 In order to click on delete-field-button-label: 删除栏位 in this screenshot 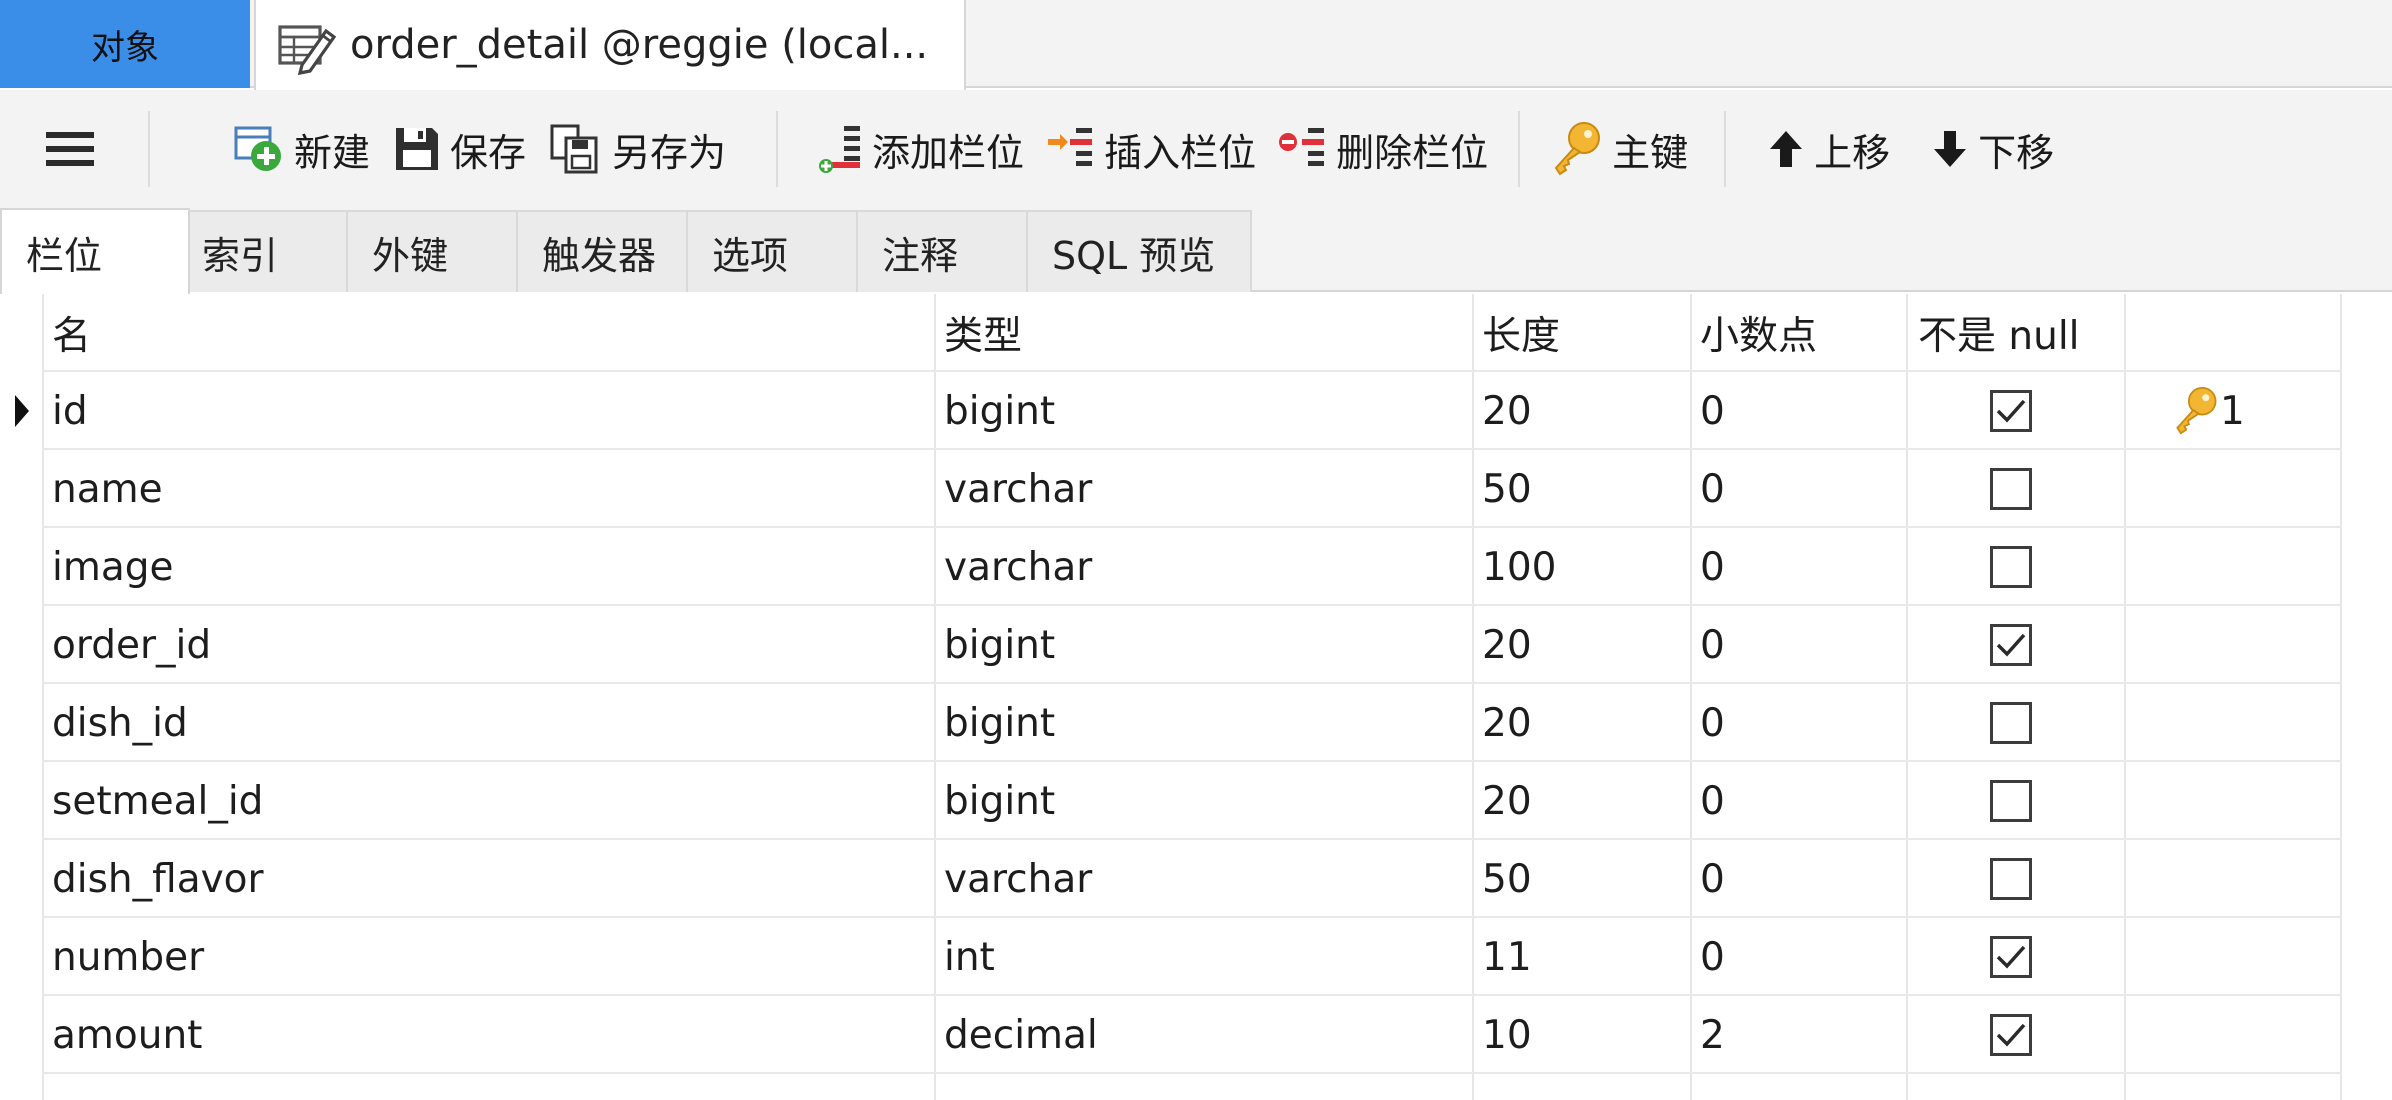, I will do `click(1412, 152)`.